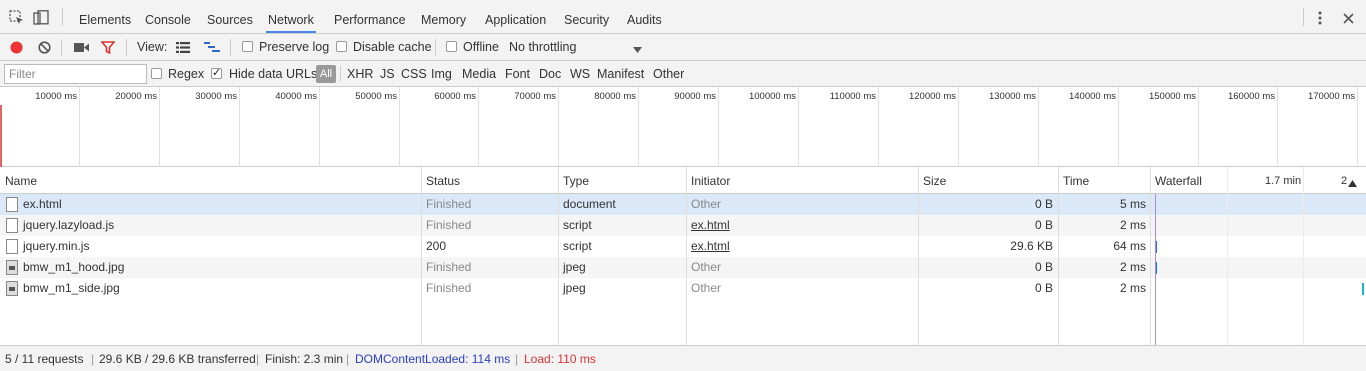 The width and height of the screenshot is (1366, 371). Describe the element at coordinates (1344, 181) in the screenshot. I see `waterfall-tick-label: 2` at that location.